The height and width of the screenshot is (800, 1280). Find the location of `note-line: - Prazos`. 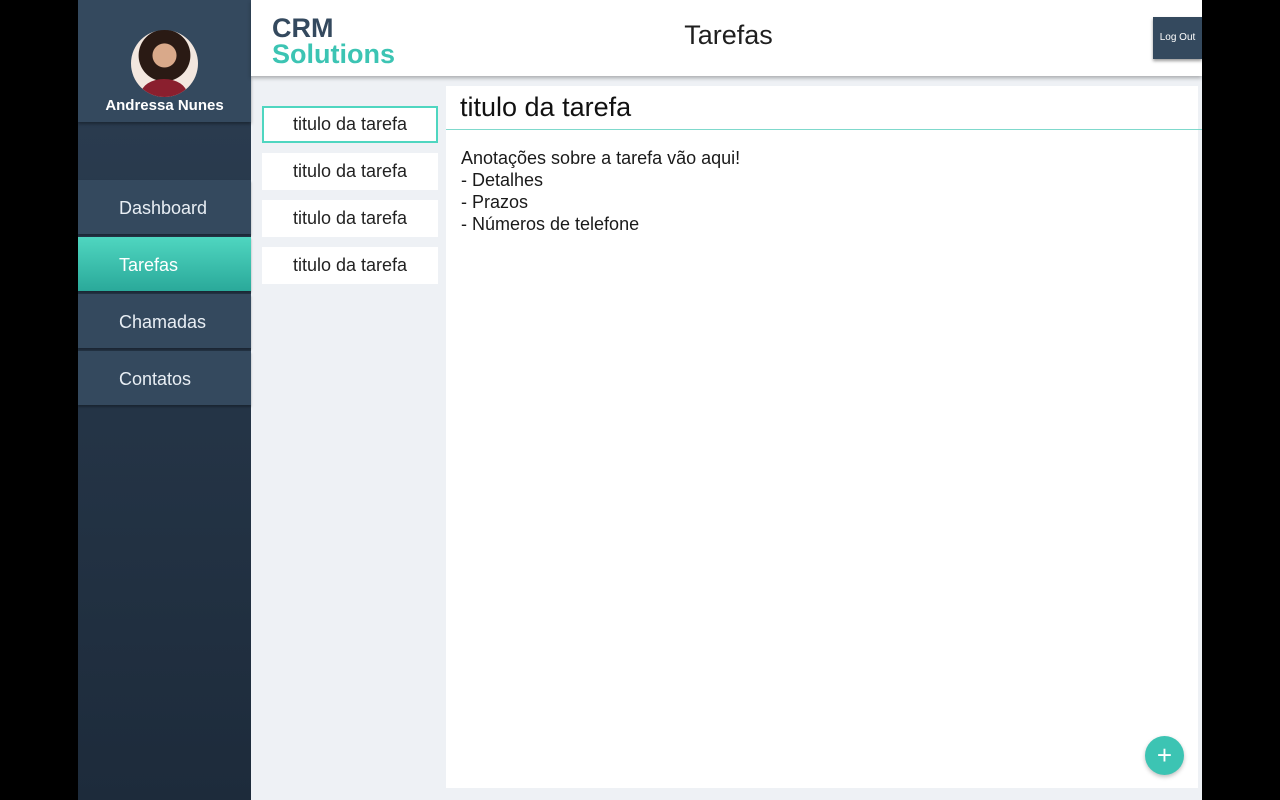

note-line: - Prazos is located at coordinates (495, 202).